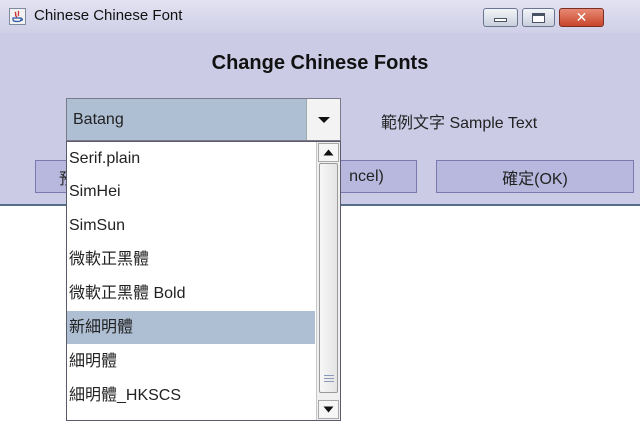 The width and height of the screenshot is (640, 421). I want to click on maximize-icon, so click(538, 17).